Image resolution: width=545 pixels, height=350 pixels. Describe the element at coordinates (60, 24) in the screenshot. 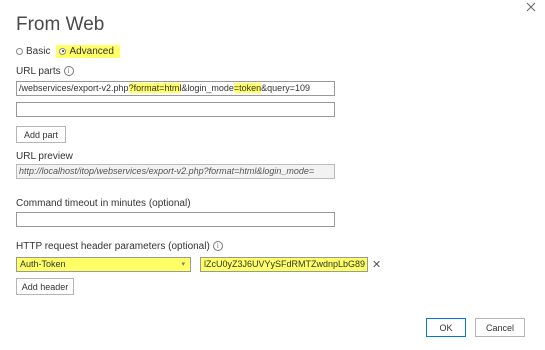

I see `dialog-title: From Web` at that location.